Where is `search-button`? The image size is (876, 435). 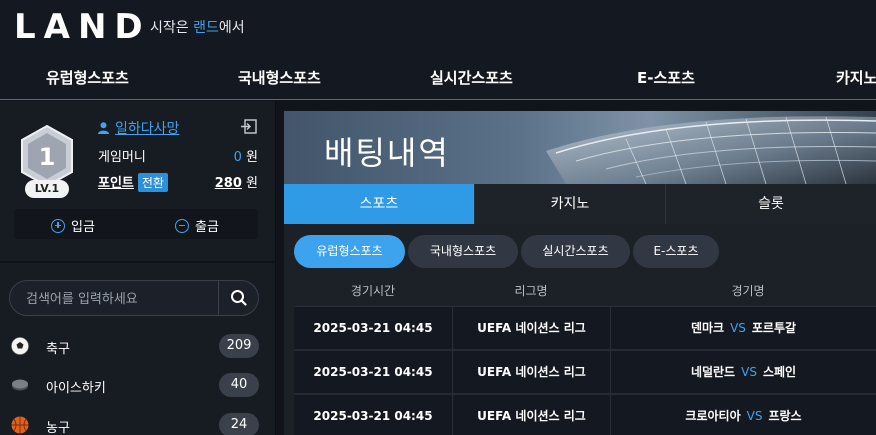 search-button is located at coordinates (239, 298).